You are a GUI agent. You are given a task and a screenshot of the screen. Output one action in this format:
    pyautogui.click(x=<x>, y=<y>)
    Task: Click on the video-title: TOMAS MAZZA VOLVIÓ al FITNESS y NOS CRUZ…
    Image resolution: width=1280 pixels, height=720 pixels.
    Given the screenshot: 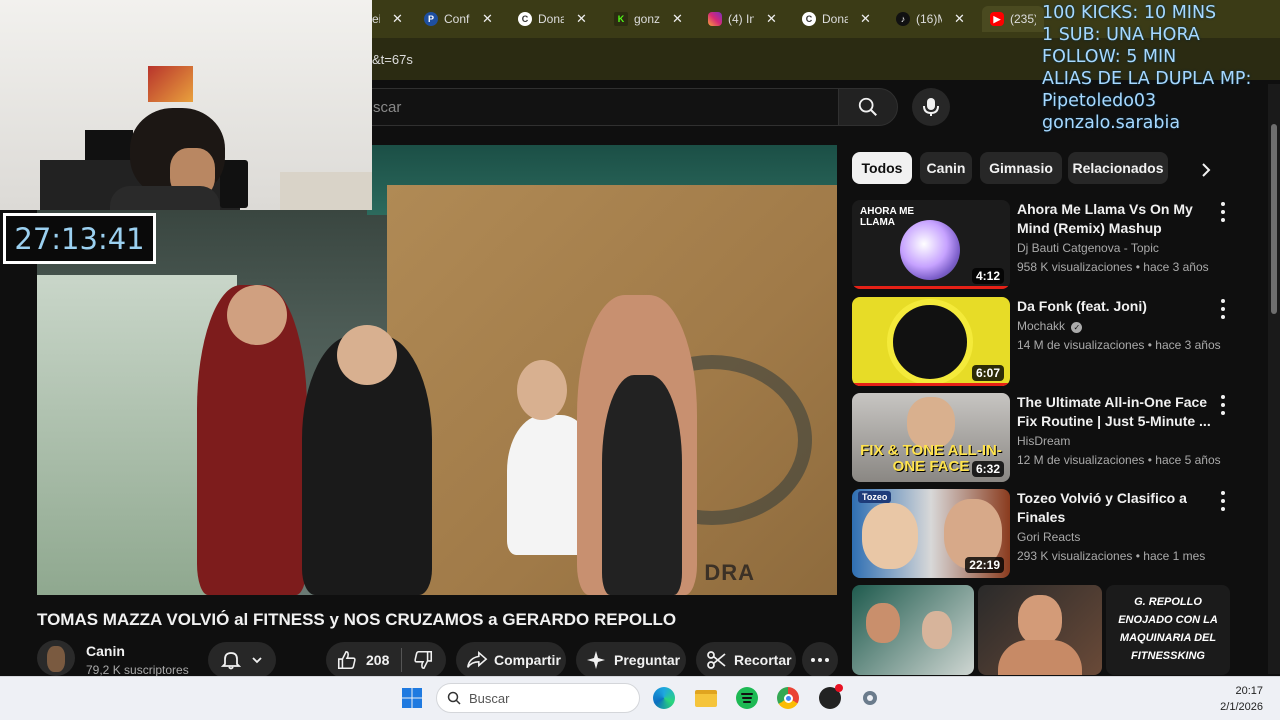 What is the action you would take?
    pyautogui.click(x=357, y=619)
    